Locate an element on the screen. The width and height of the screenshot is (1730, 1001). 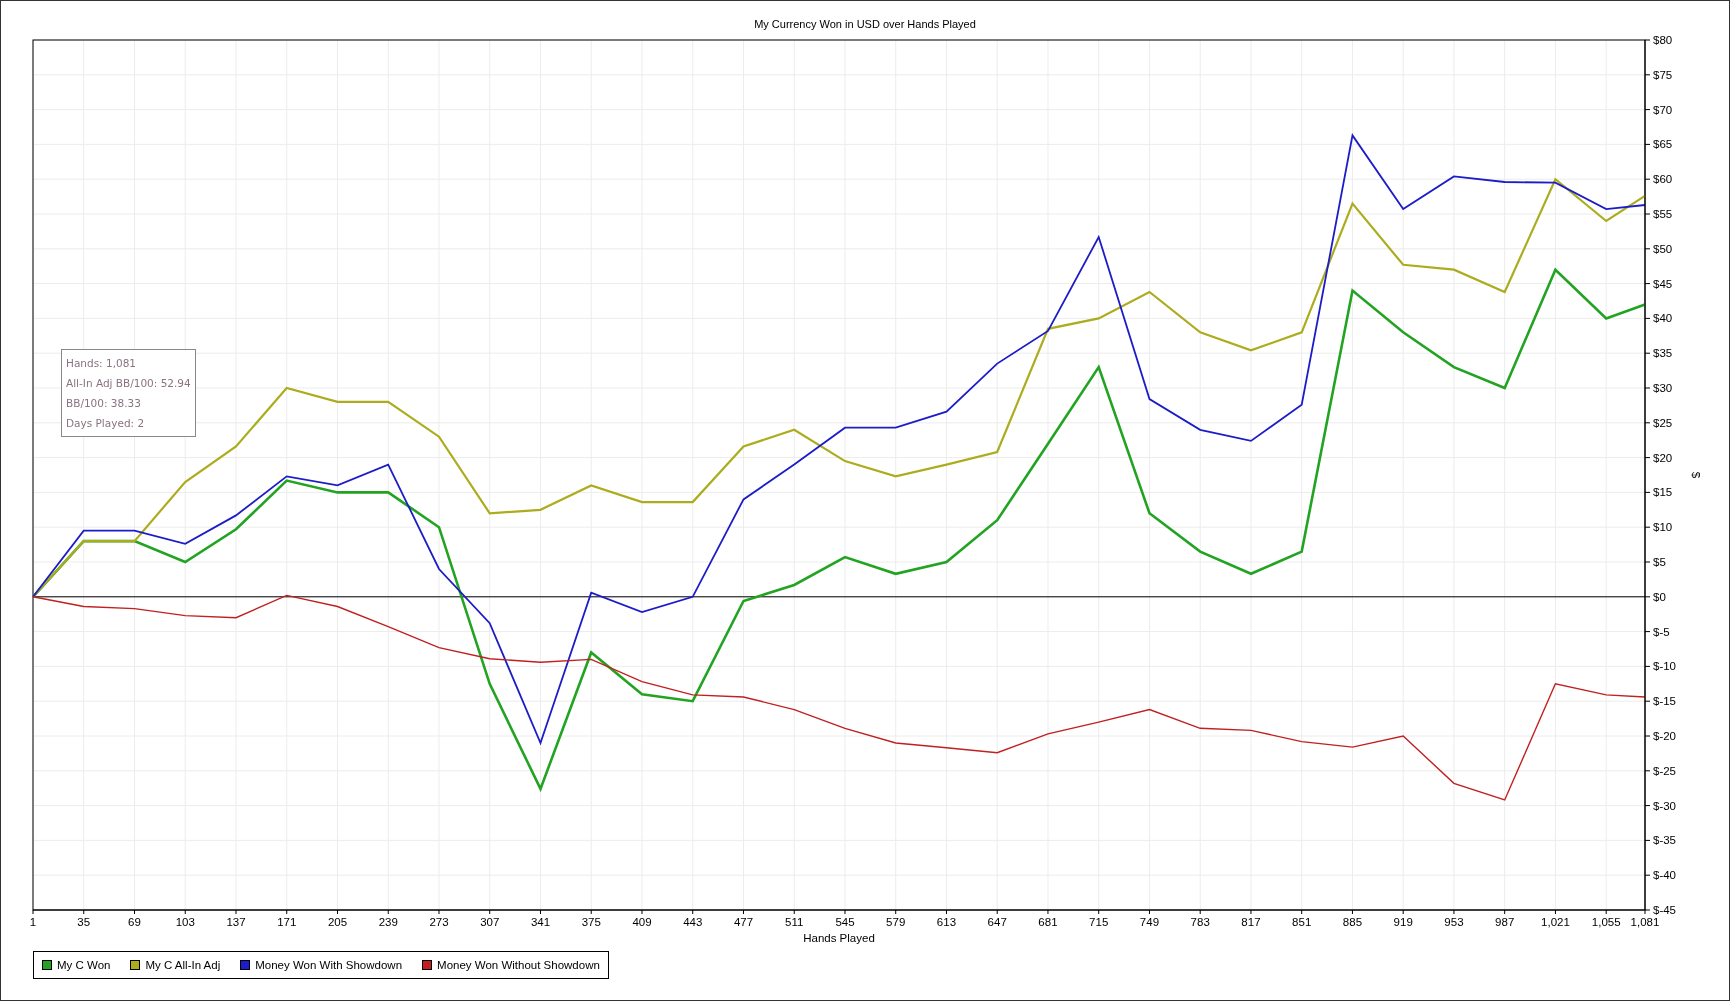
axis-label: $80 is located at coordinates (1663, 40).